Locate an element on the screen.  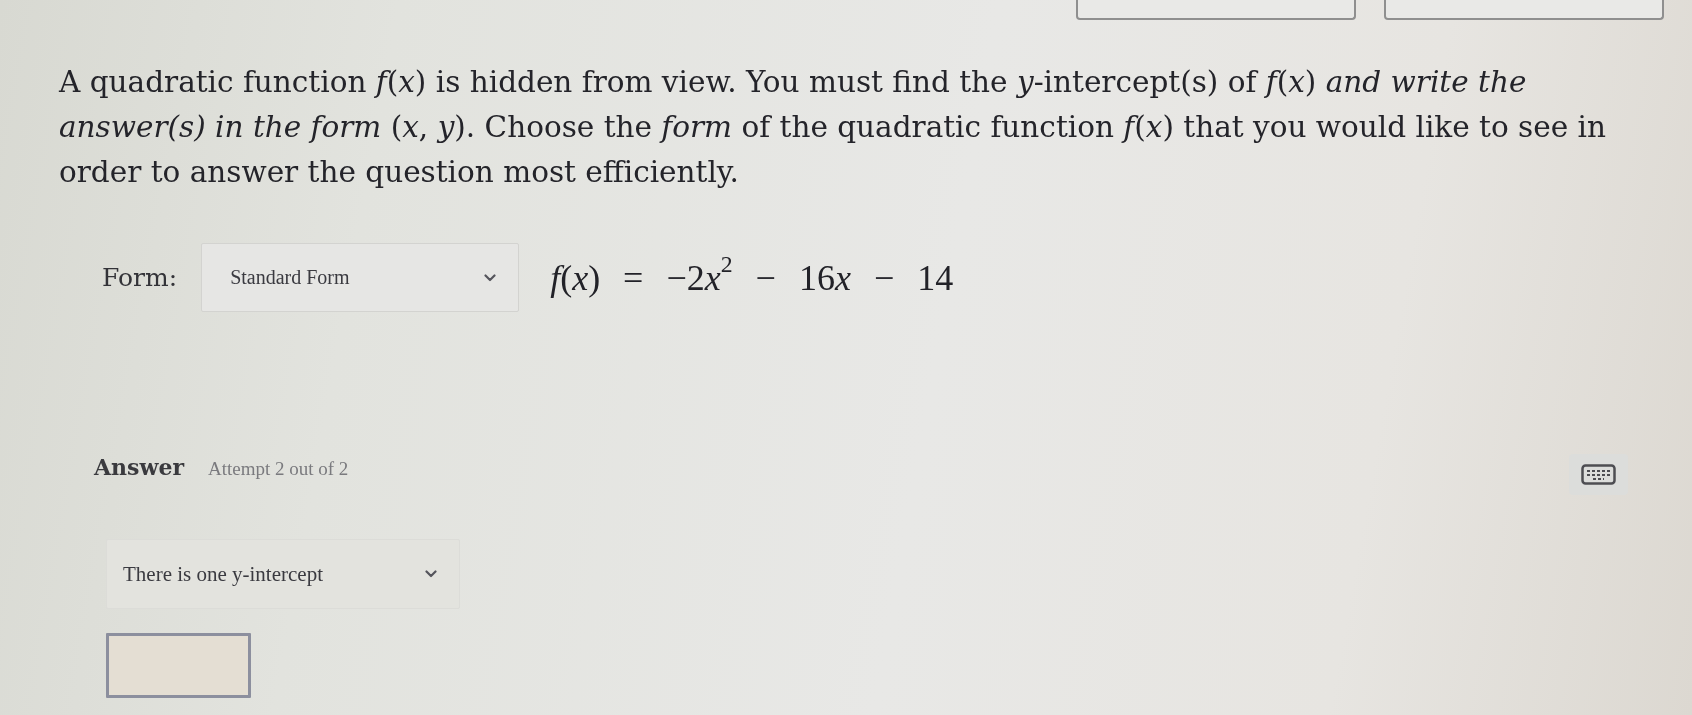
keyboard-button is located at coordinates (1598, 474).